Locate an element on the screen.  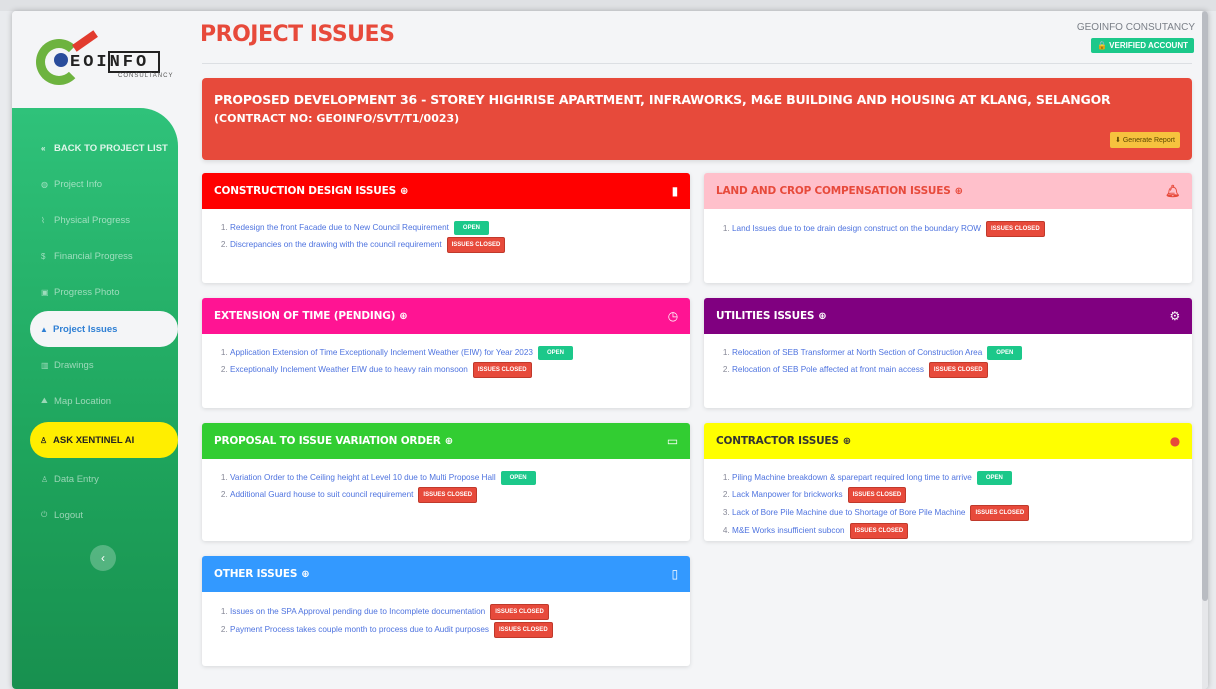
sidebar-item-progress-photo: ▣ Progress Photo is located at coordinates (95, 292).